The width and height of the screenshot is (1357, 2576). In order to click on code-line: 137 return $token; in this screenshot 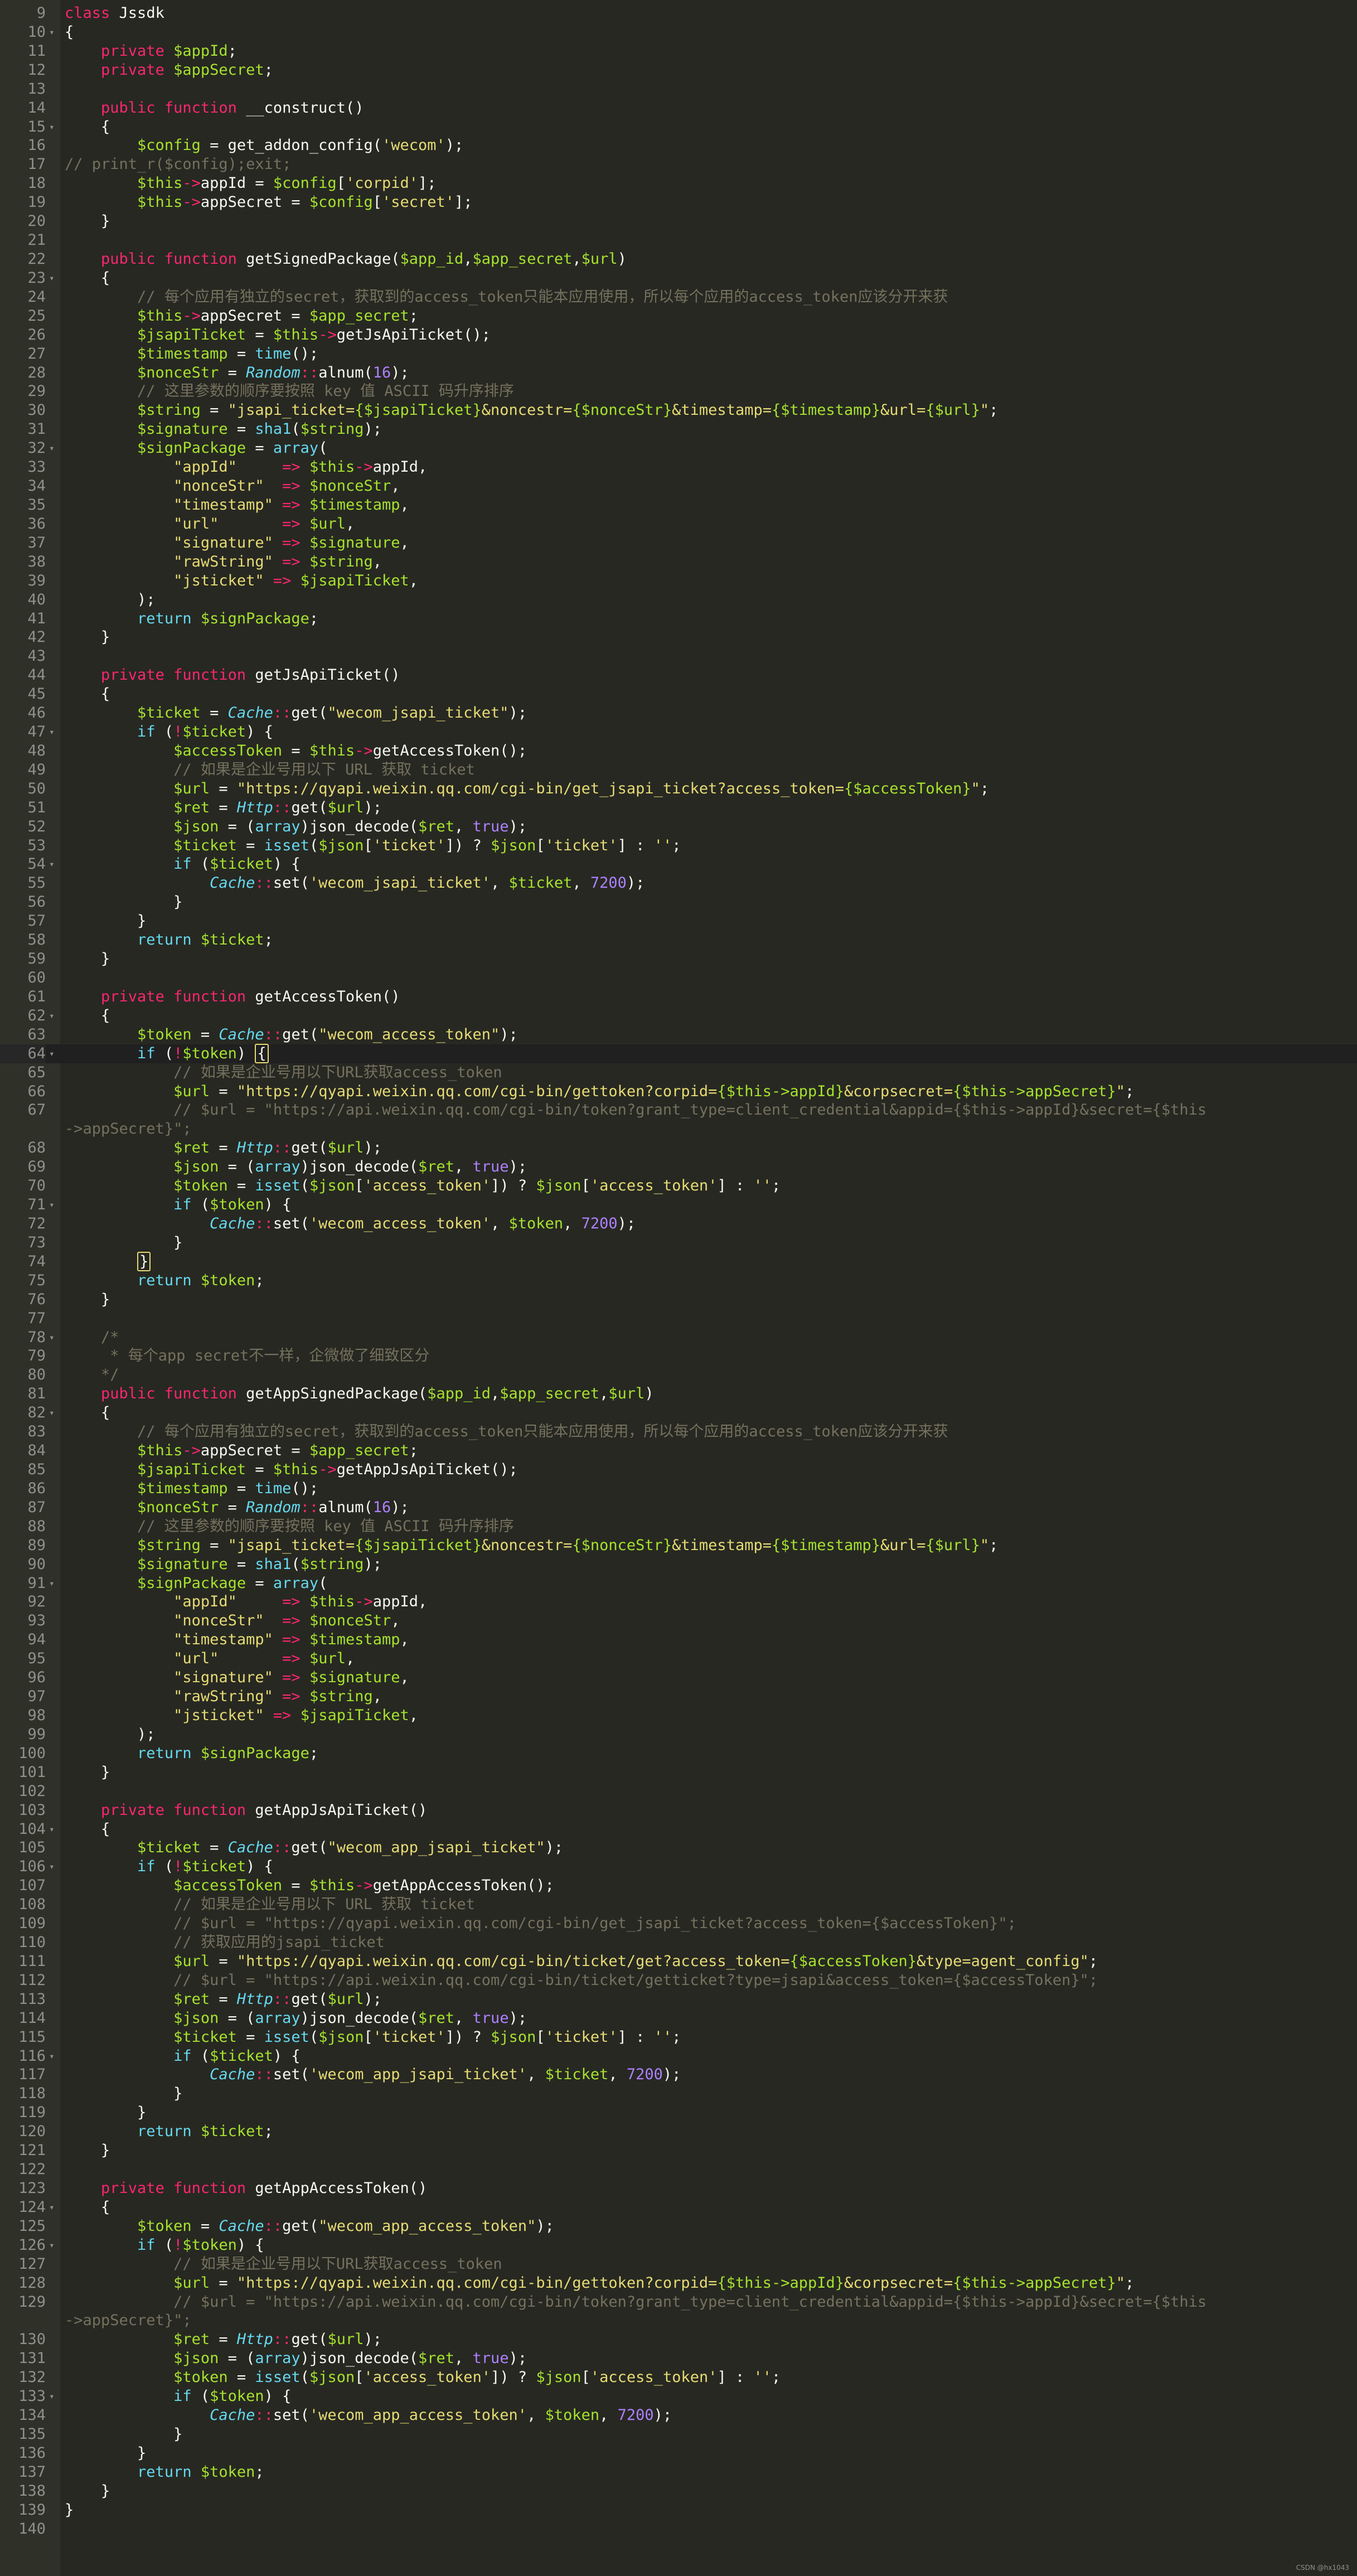, I will do `click(678, 2472)`.